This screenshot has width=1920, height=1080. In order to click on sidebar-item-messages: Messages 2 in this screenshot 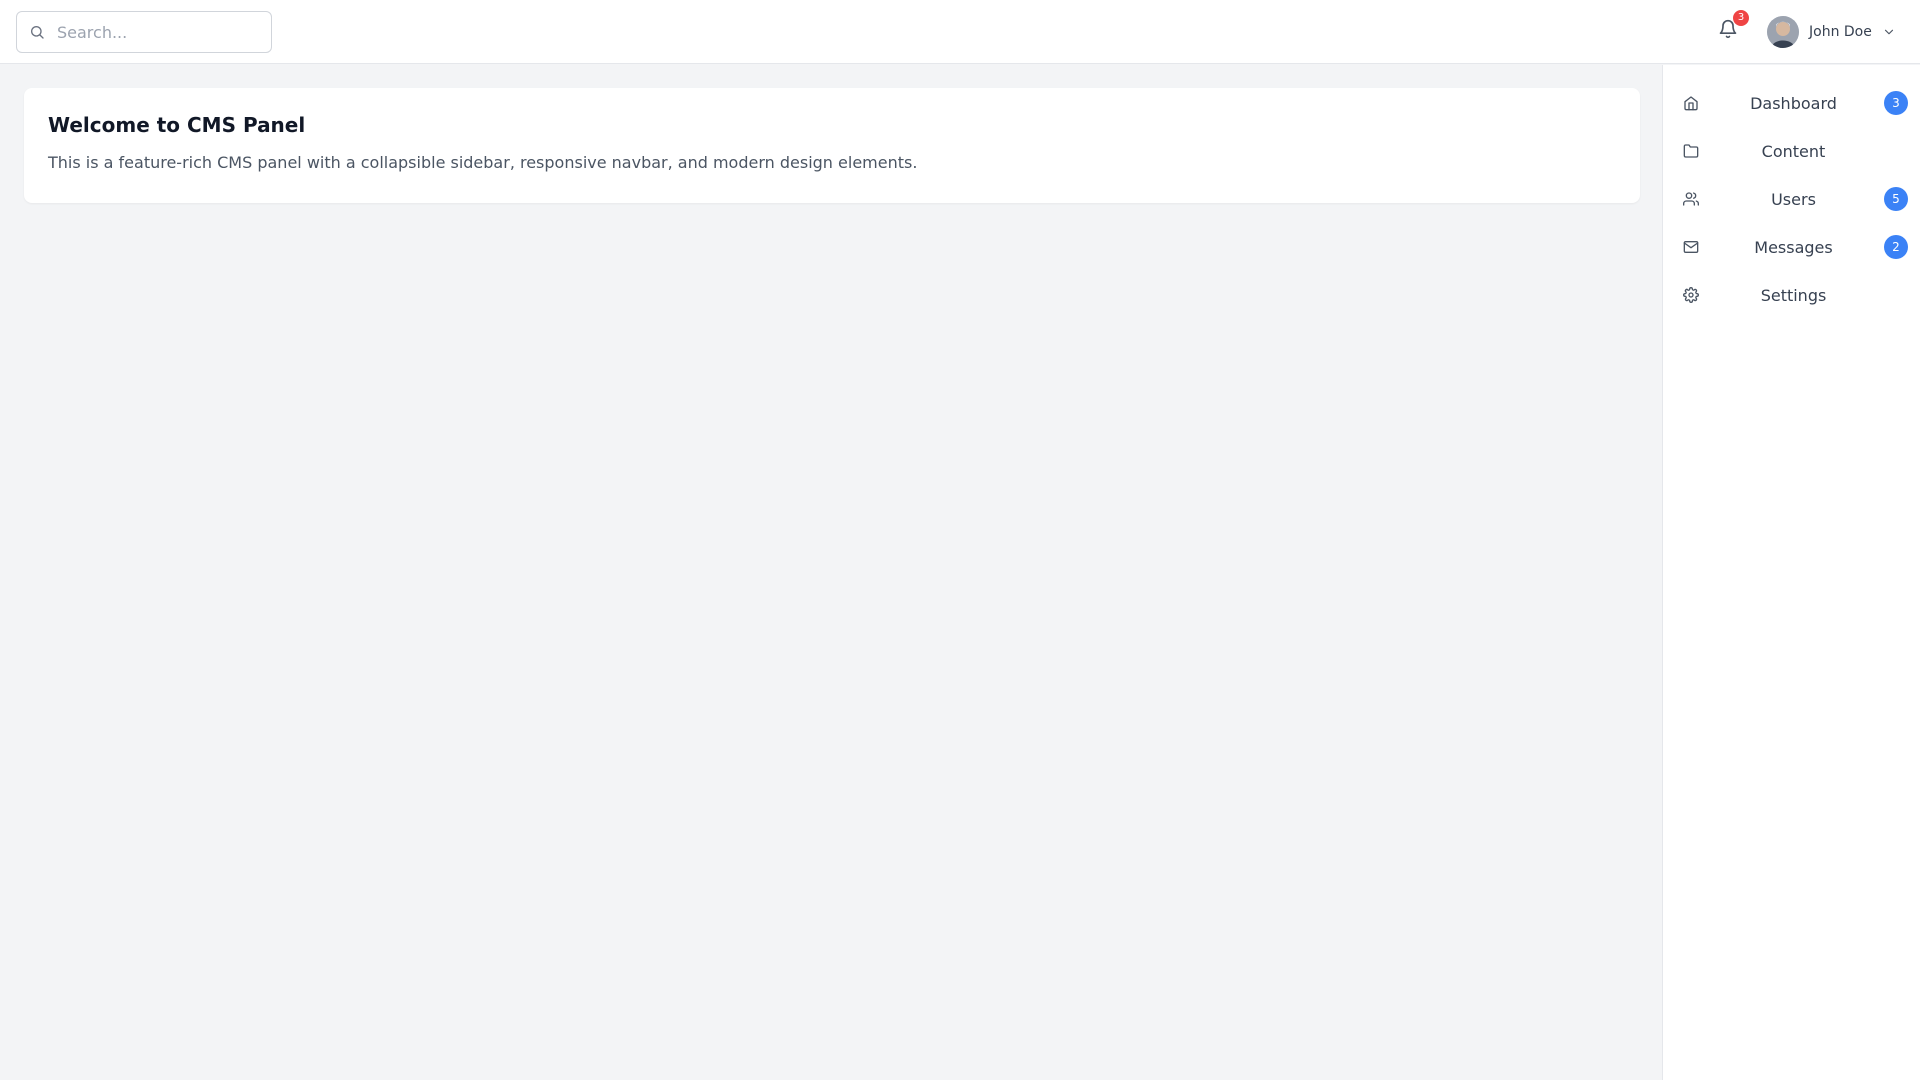, I will do `click(1791, 247)`.